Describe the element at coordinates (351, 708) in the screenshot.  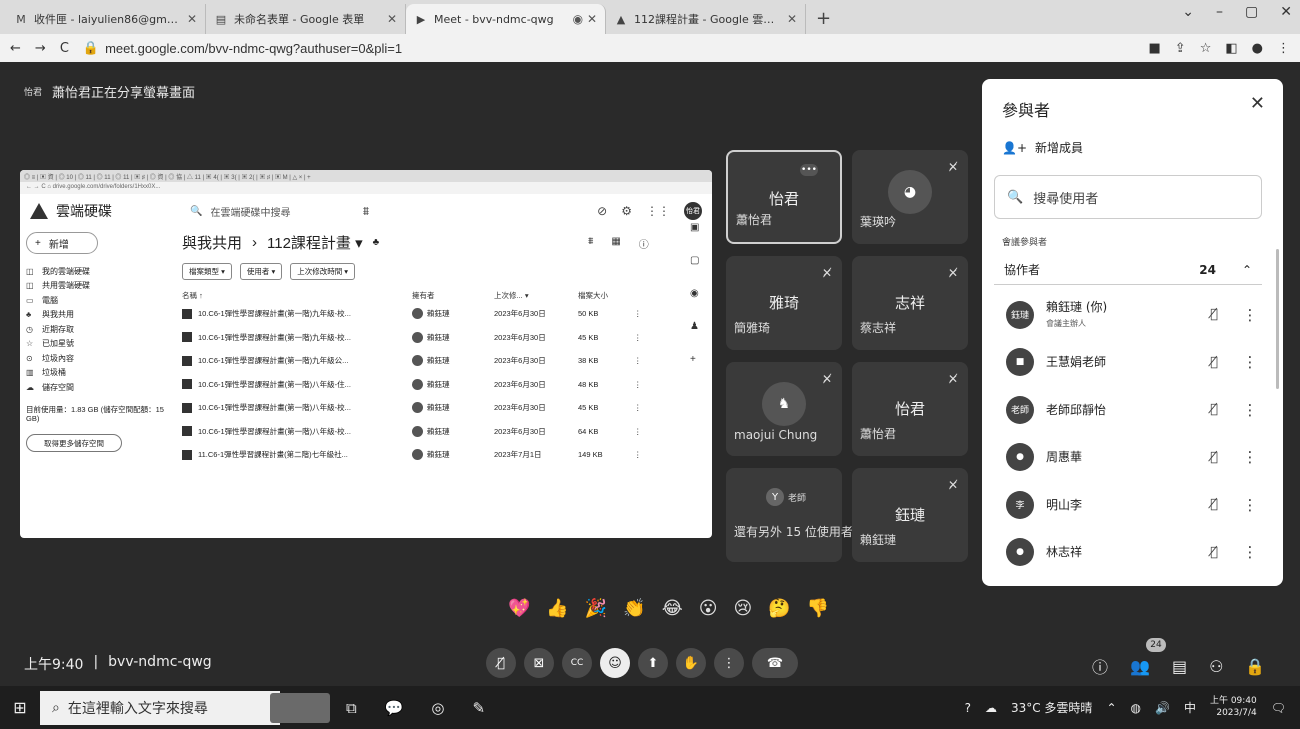
I see `task-view-icon: ⧉` at that location.